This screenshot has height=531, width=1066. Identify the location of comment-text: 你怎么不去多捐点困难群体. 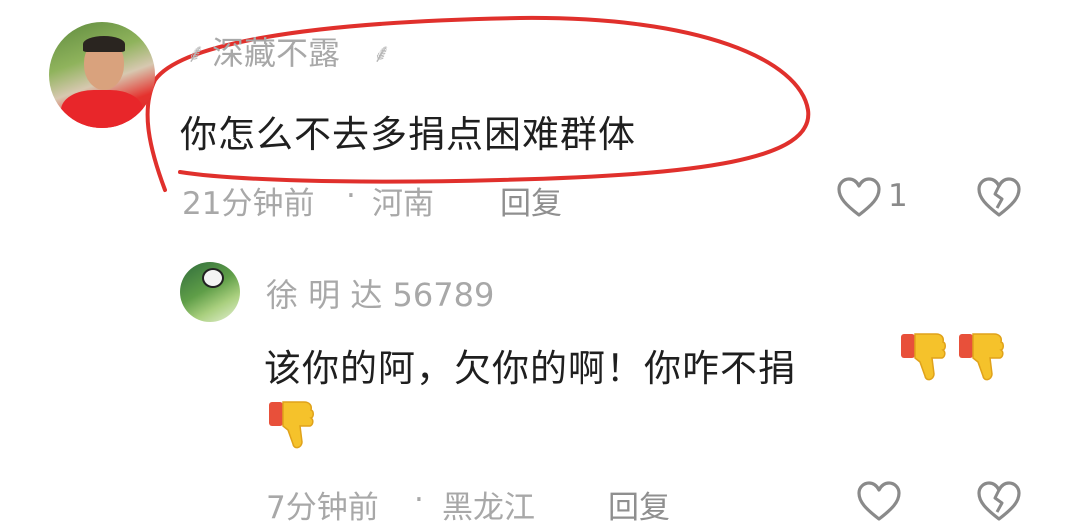
(408, 134).